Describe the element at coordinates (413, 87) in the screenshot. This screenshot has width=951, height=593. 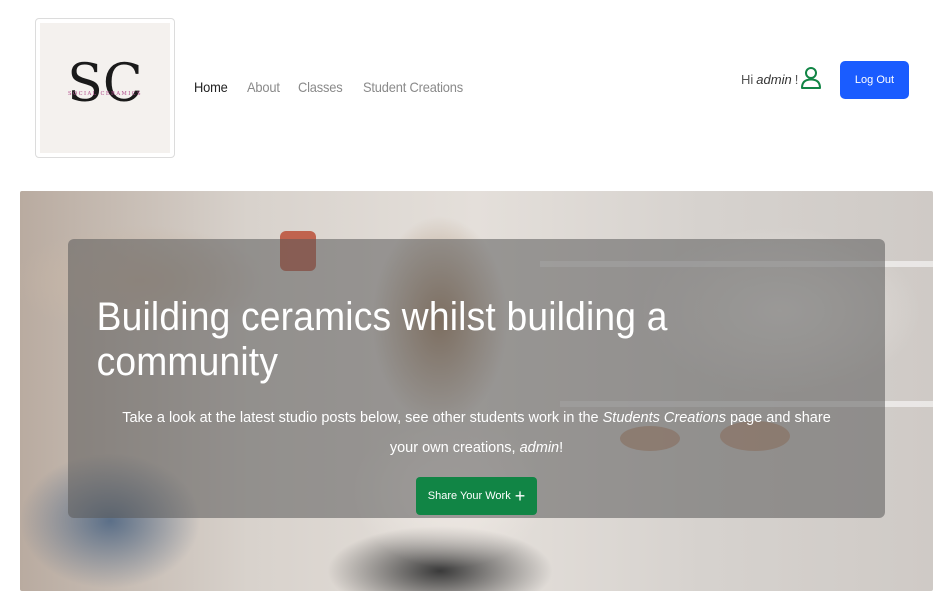
I see `nav-item-student-creations: Student Creations` at that location.